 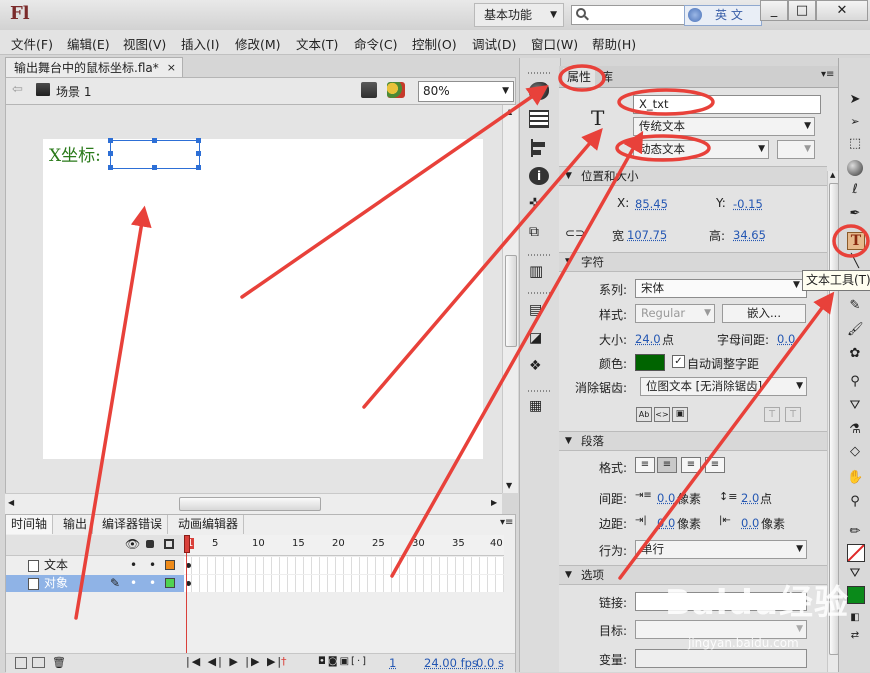 I want to click on watermark-logo: Baidu经验, so click(x=757, y=603).